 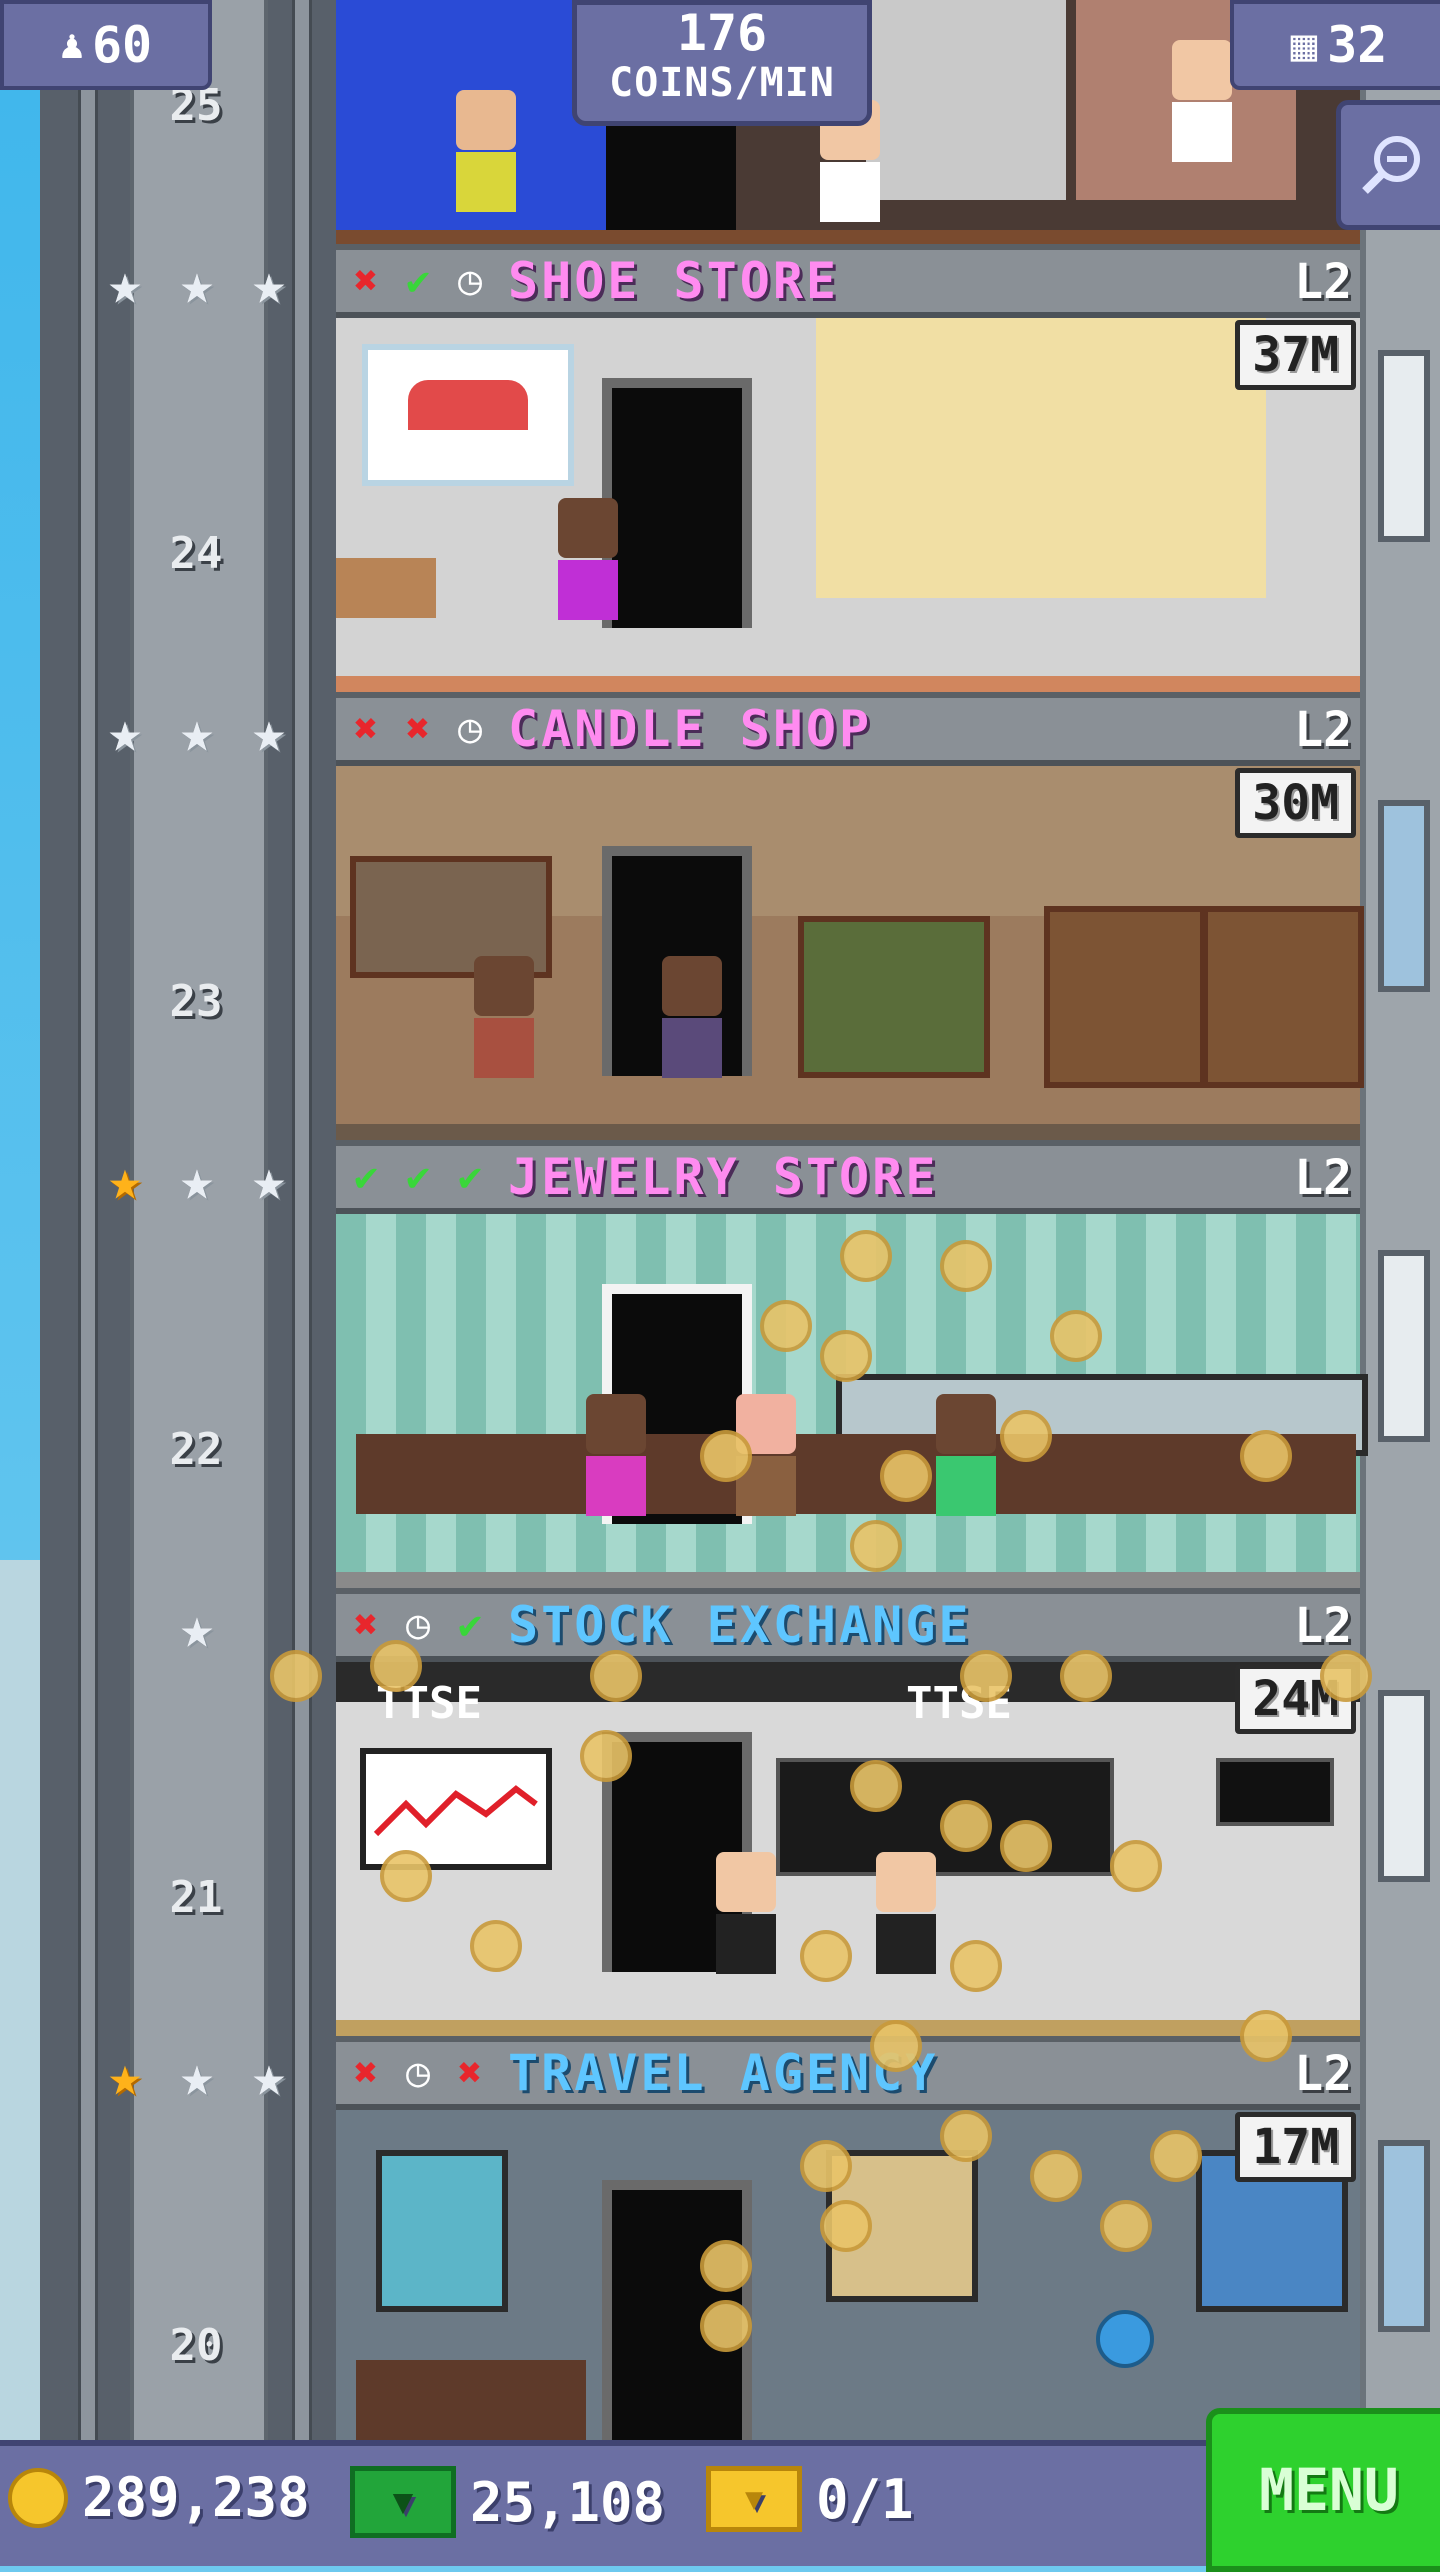 What do you see at coordinates (723, 1177) in the screenshot?
I see `store-name: JEWELRY STORE` at bounding box center [723, 1177].